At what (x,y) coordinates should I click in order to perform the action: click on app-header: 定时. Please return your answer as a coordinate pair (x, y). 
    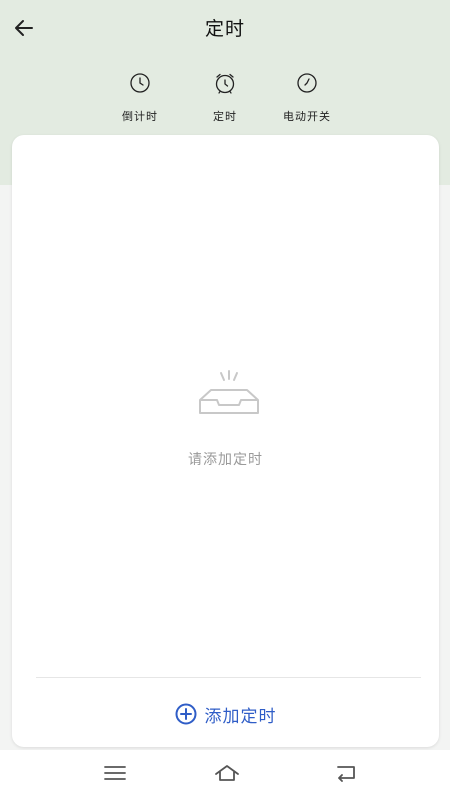
    Looking at the image, I should click on (225, 28).